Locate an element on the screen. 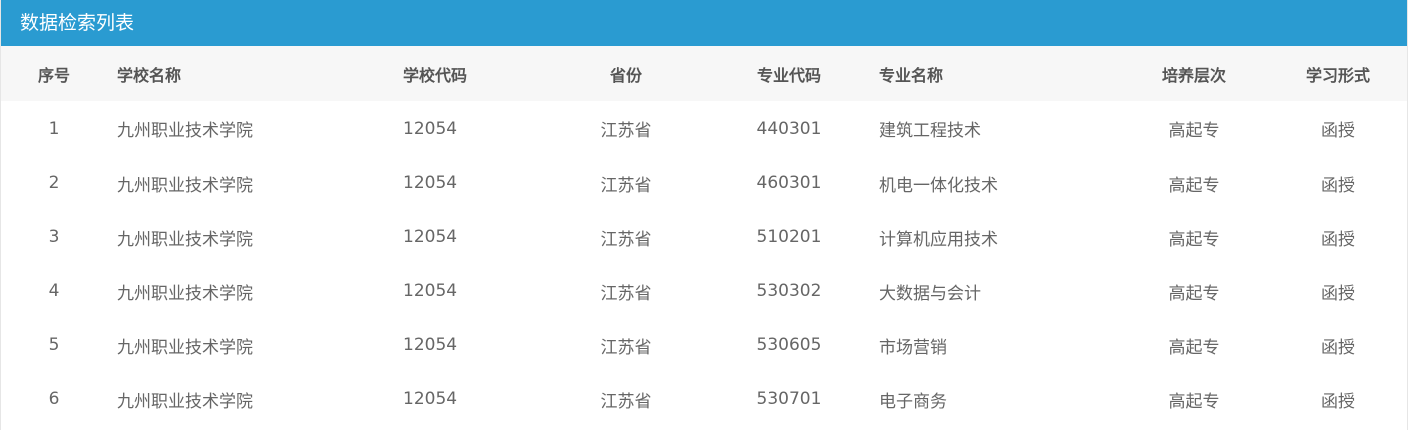 The height and width of the screenshot is (430, 1408). cell-major-name: 大数据与会计 is located at coordinates (930, 293).